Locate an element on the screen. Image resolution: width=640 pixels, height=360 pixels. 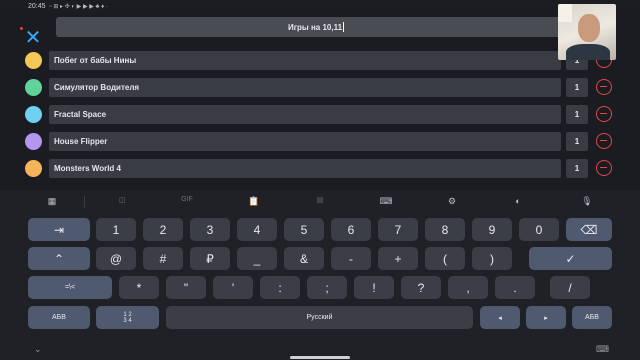
key-colon: : is located at coordinates (280, 287).